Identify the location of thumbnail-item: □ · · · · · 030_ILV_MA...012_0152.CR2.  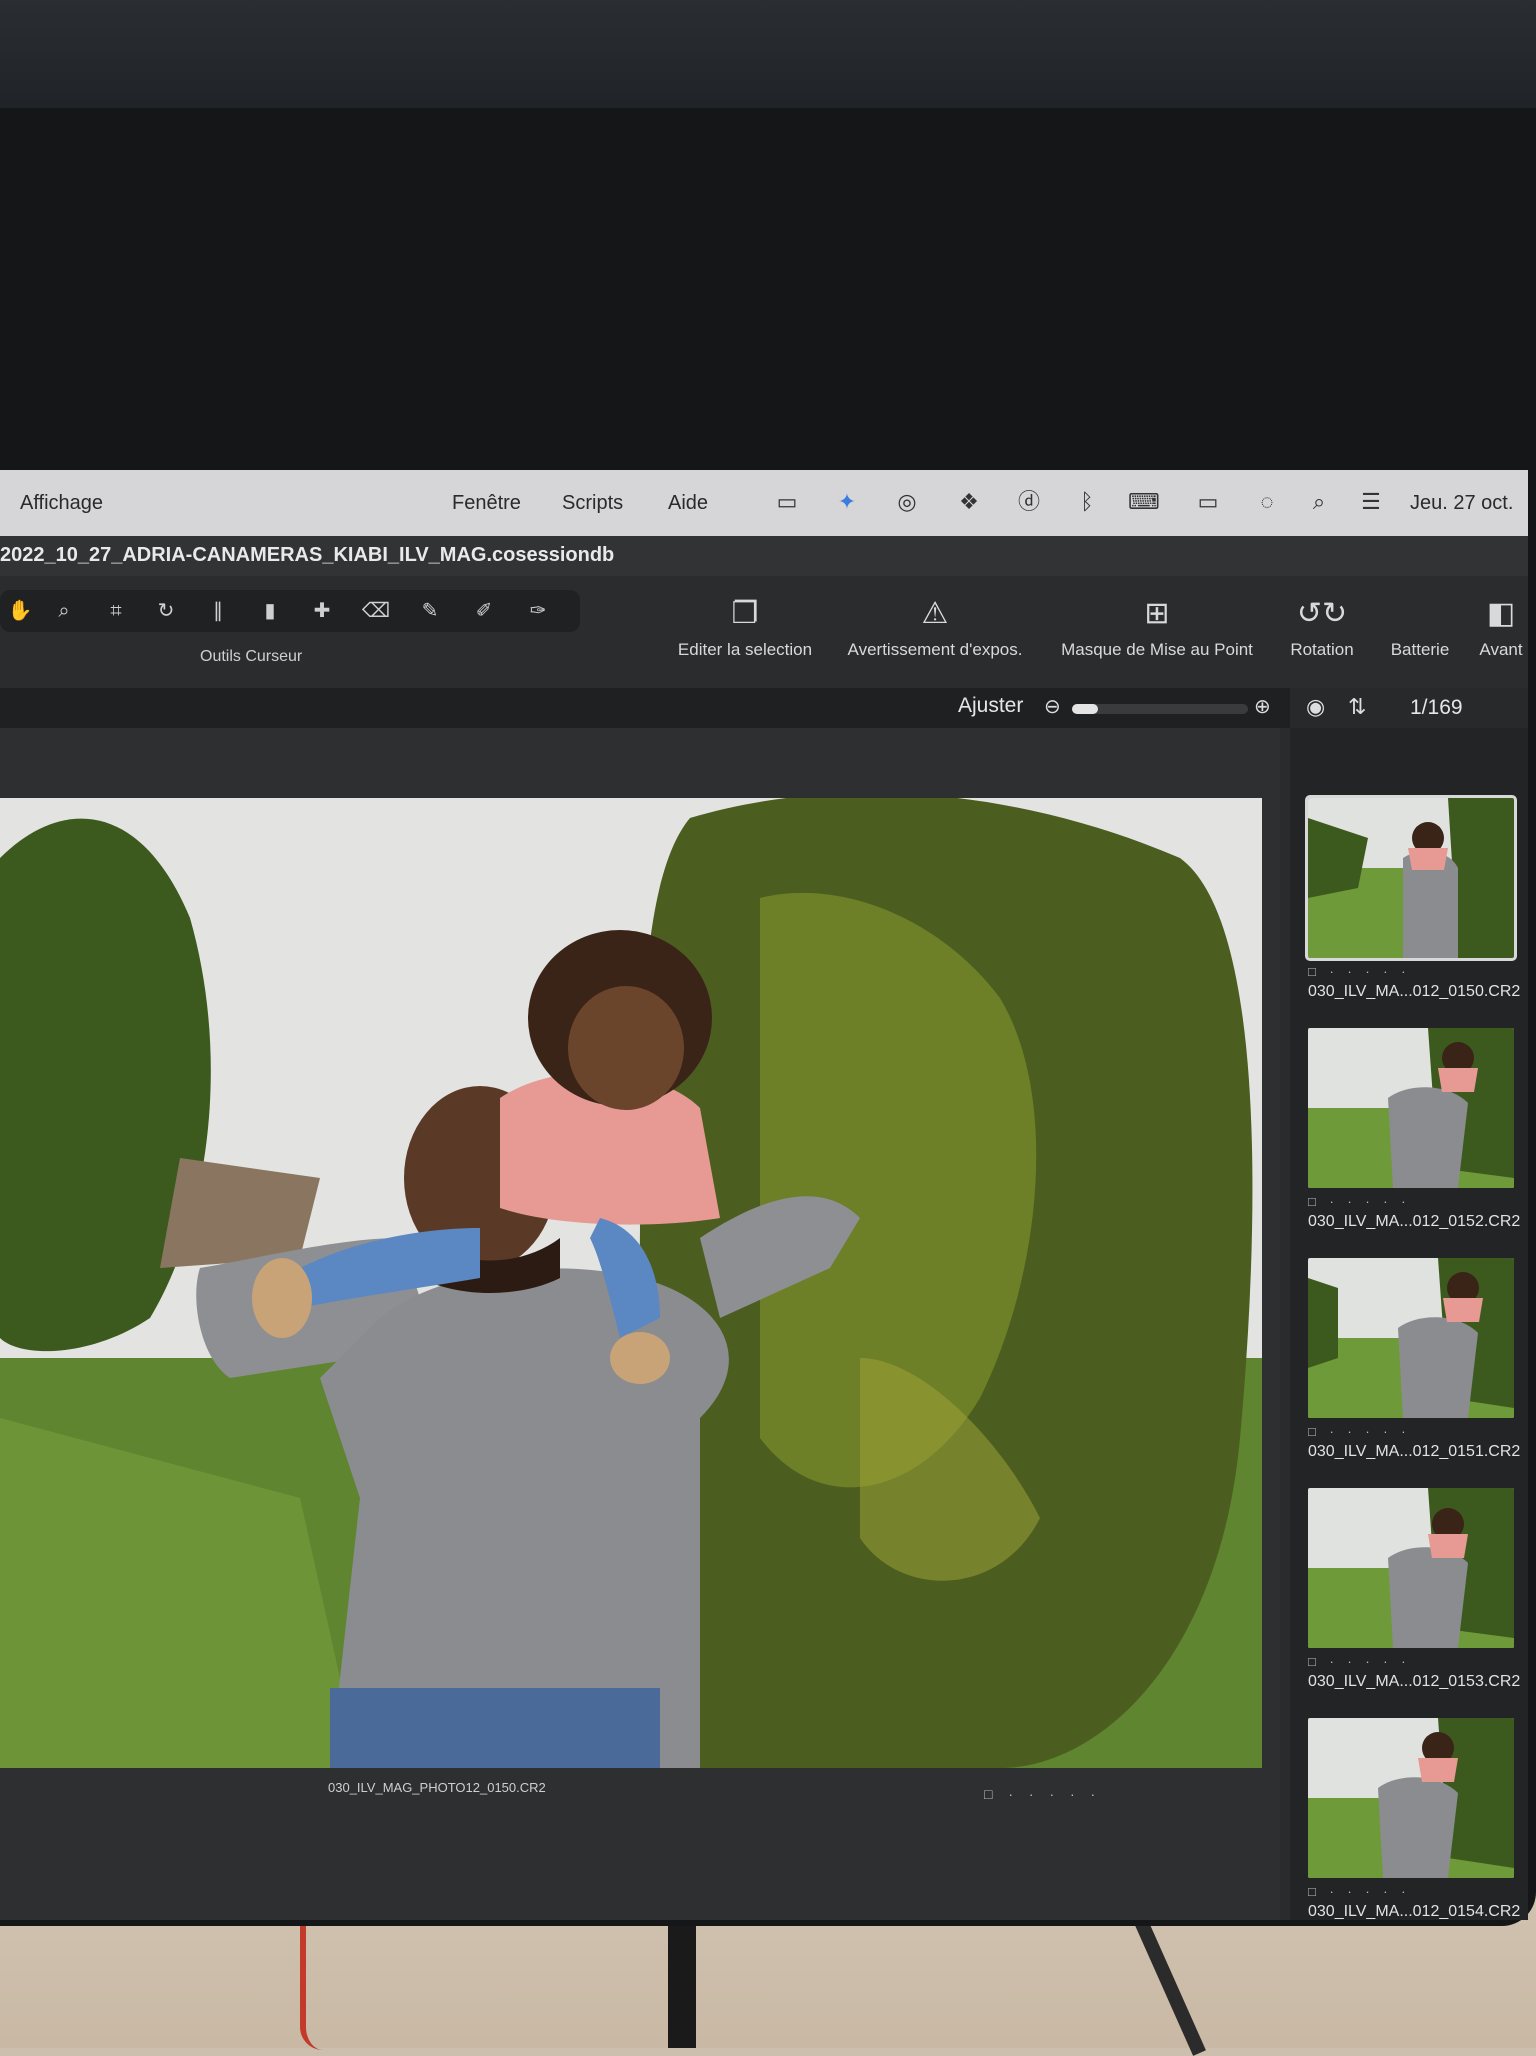
(1414, 1129).